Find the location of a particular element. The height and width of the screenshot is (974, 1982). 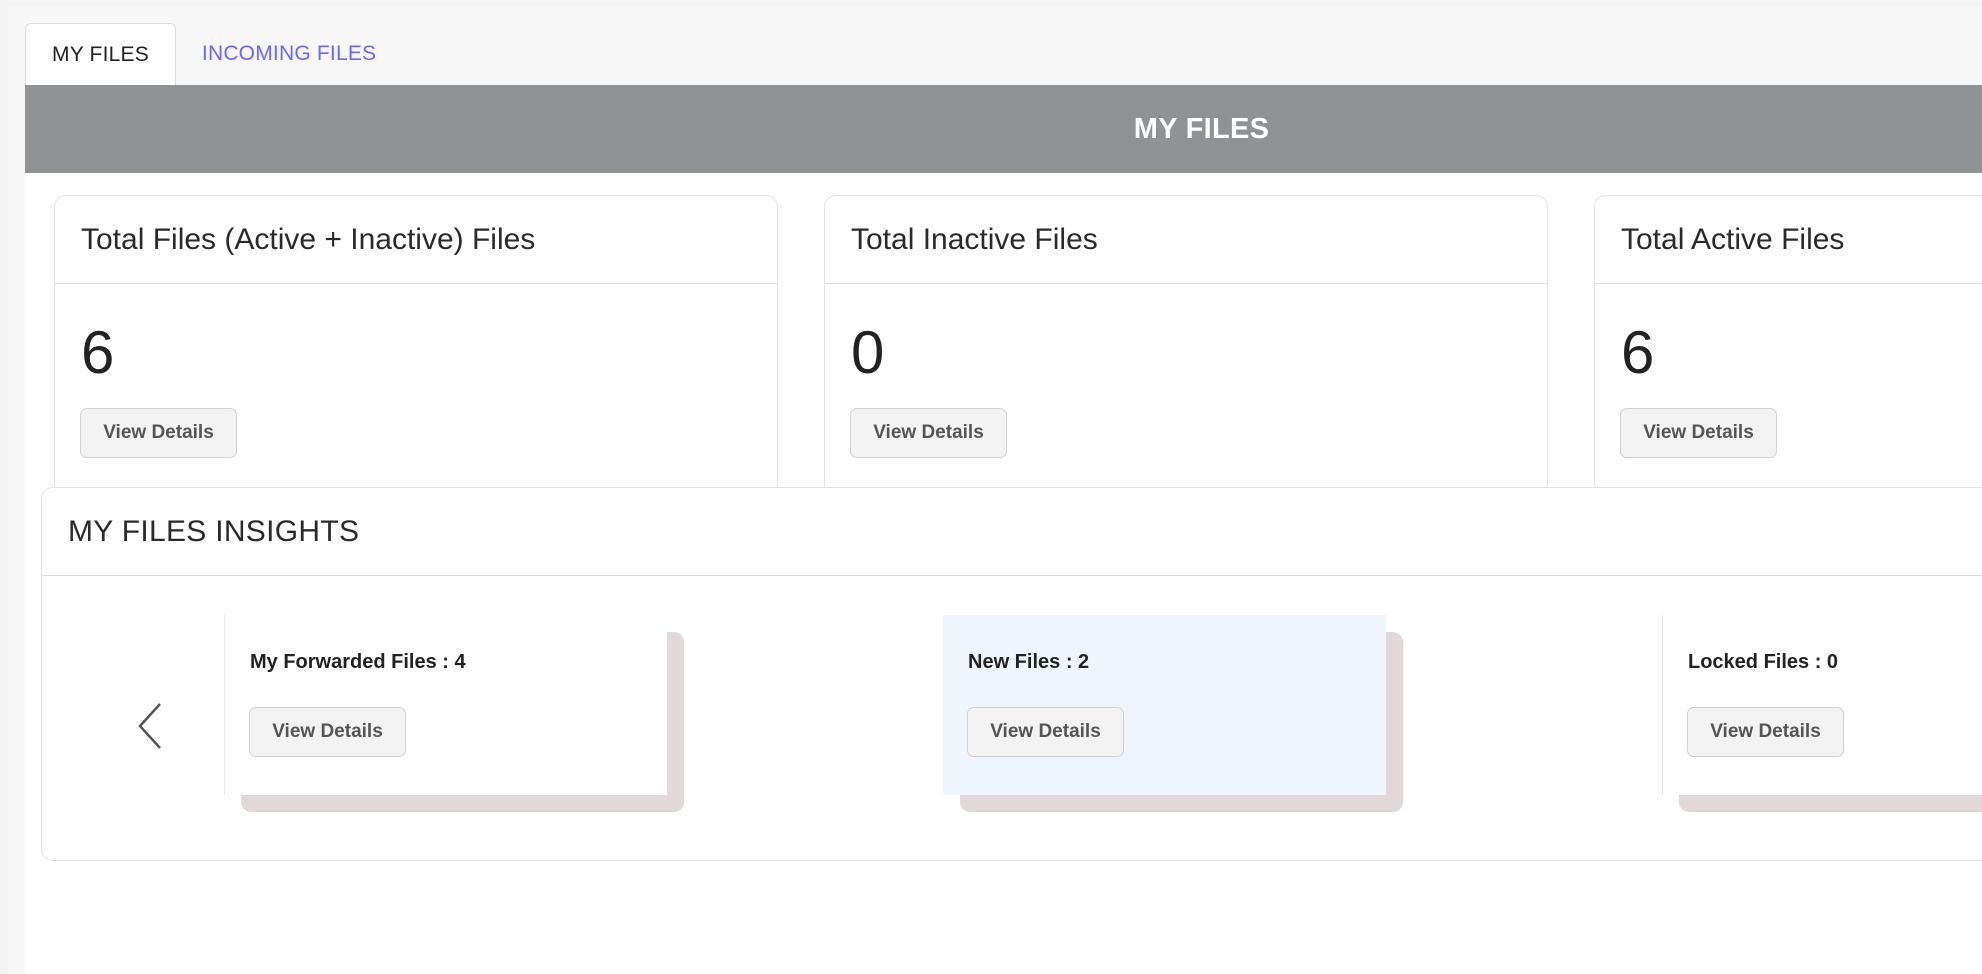

chevron-left-icon is located at coordinates (149, 726).